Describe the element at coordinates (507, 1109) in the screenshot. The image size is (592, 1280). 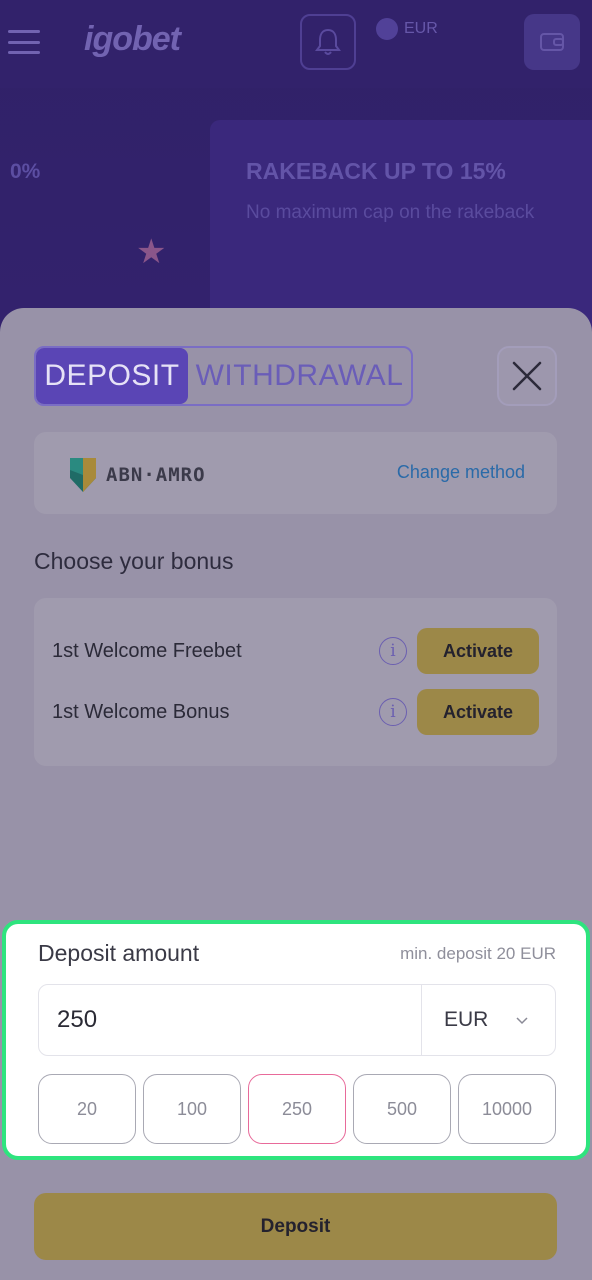
I see `preset-amount-button: 10000` at that location.